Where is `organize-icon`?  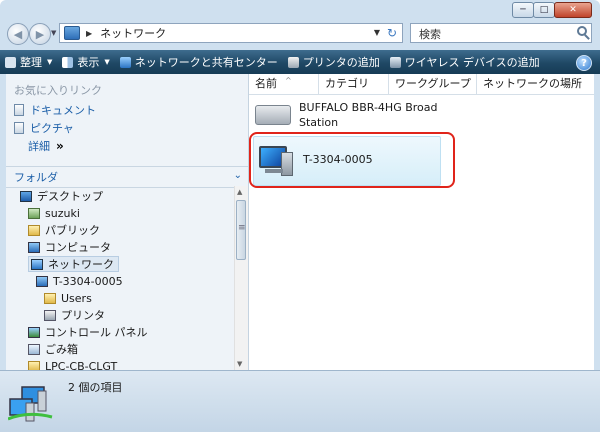
organize-icon is located at coordinates (10, 62).